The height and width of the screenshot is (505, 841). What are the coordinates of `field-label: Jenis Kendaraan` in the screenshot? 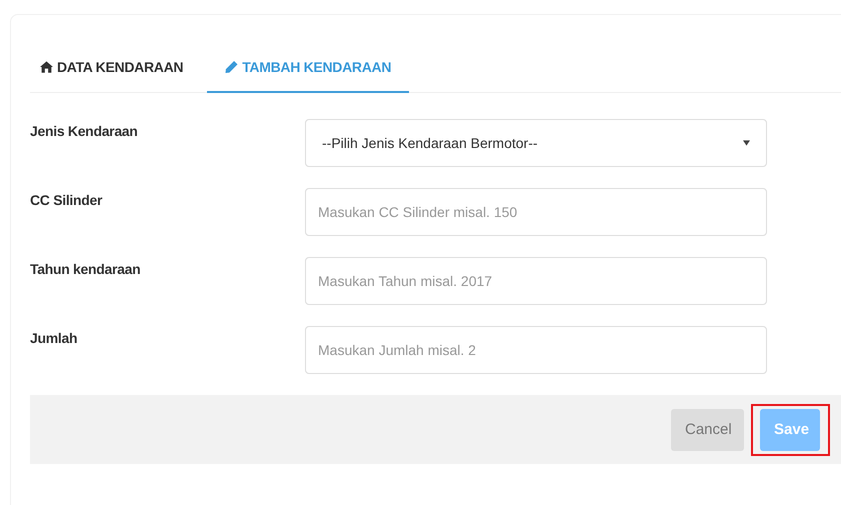 It's located at (84, 130).